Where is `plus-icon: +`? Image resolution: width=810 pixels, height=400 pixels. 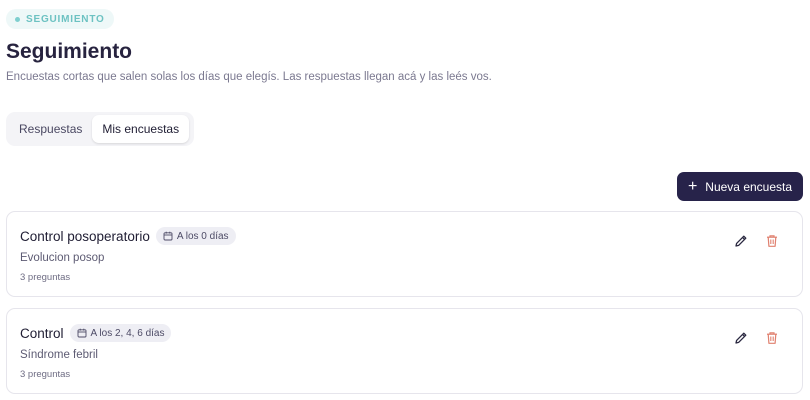
plus-icon: + is located at coordinates (692, 186).